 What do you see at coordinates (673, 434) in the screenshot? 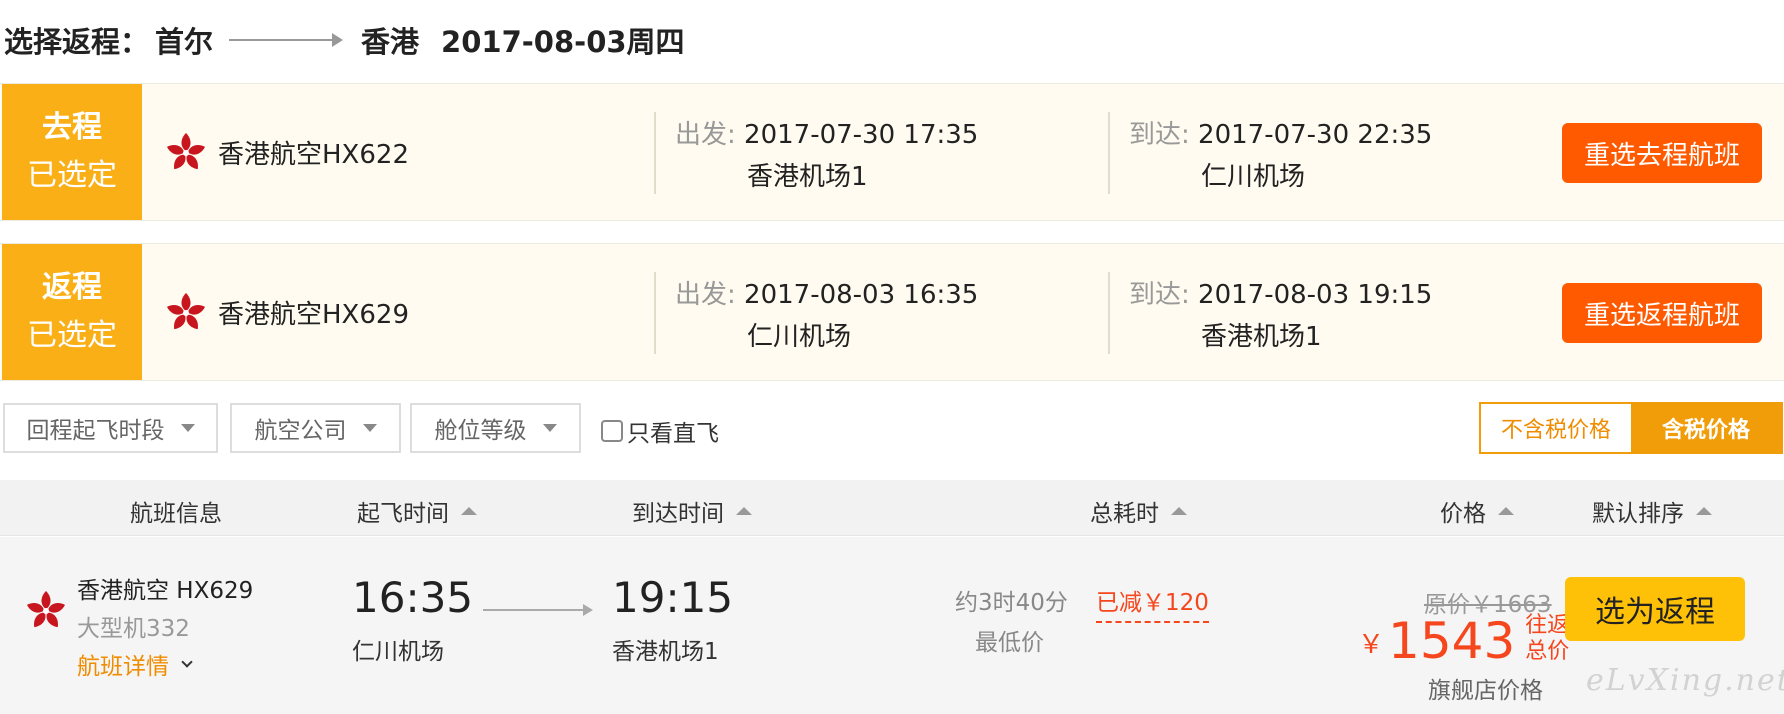
I see `direct-only-label: 只看直飞` at bounding box center [673, 434].